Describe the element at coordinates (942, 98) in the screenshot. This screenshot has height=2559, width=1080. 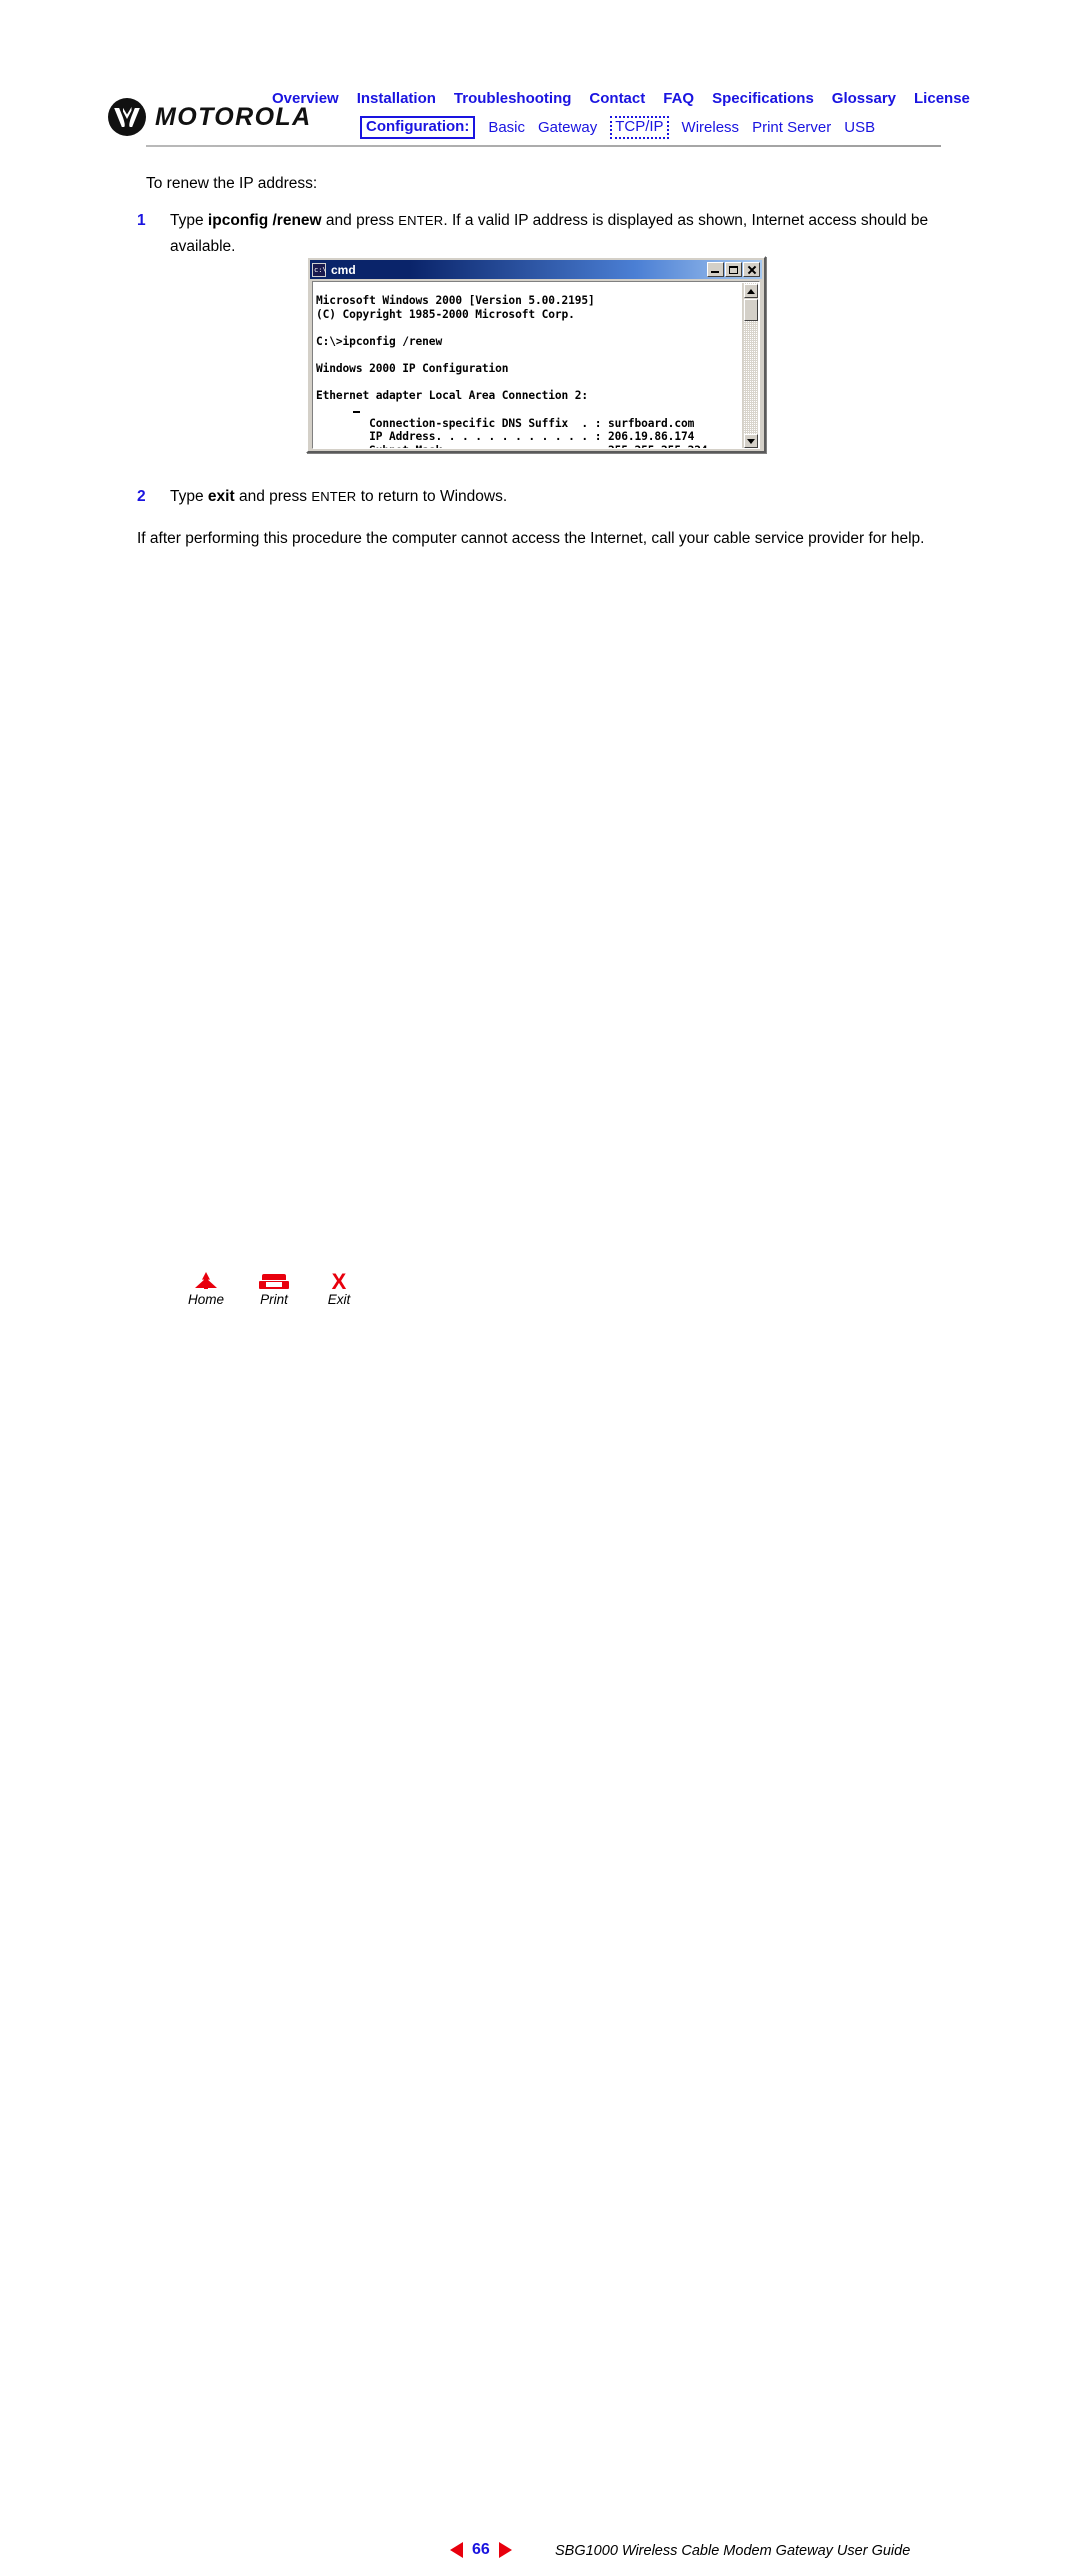
I see `nav-item-license: License` at that location.